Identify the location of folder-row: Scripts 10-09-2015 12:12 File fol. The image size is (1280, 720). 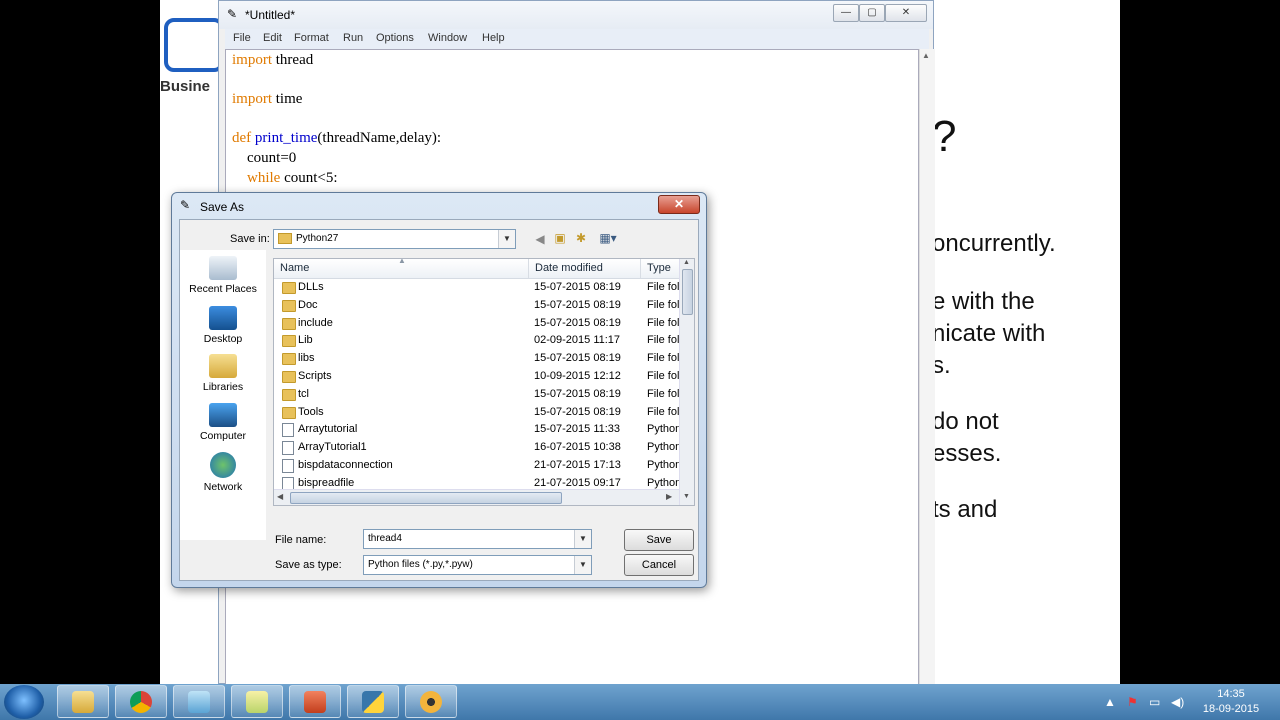
(476, 377).